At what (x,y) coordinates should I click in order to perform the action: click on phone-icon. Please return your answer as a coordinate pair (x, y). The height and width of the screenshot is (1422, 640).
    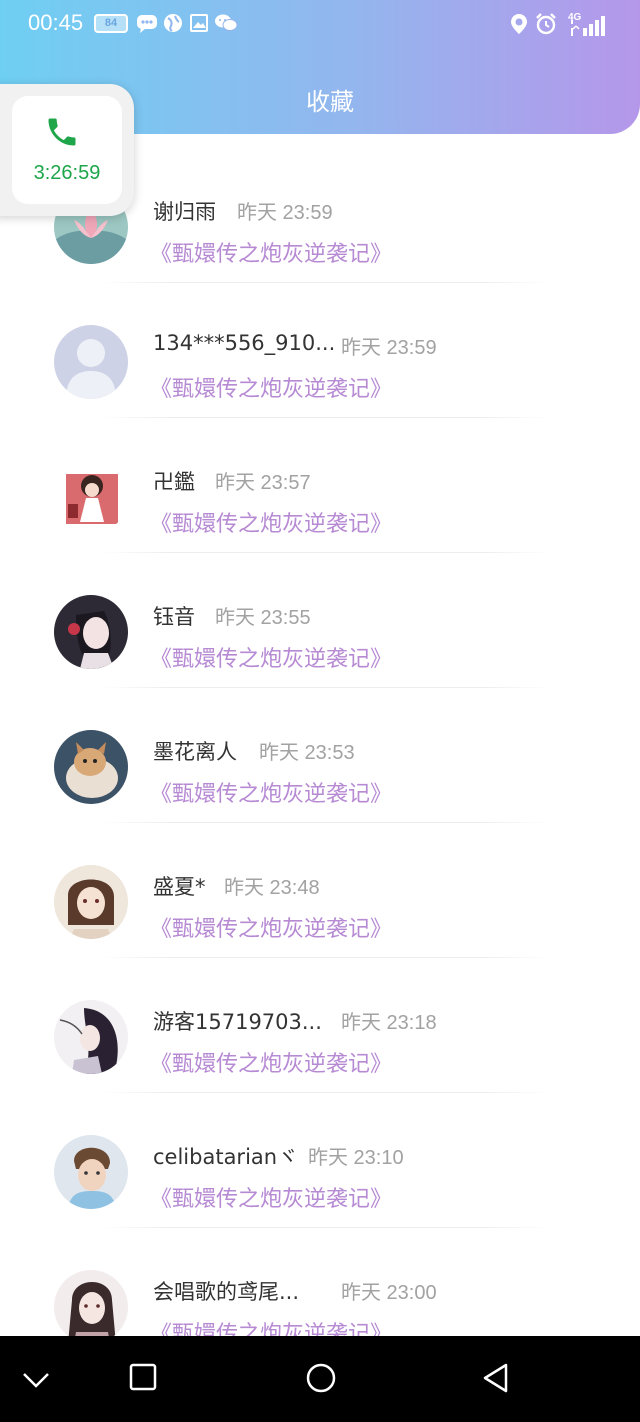
    Looking at the image, I should click on (62, 134).